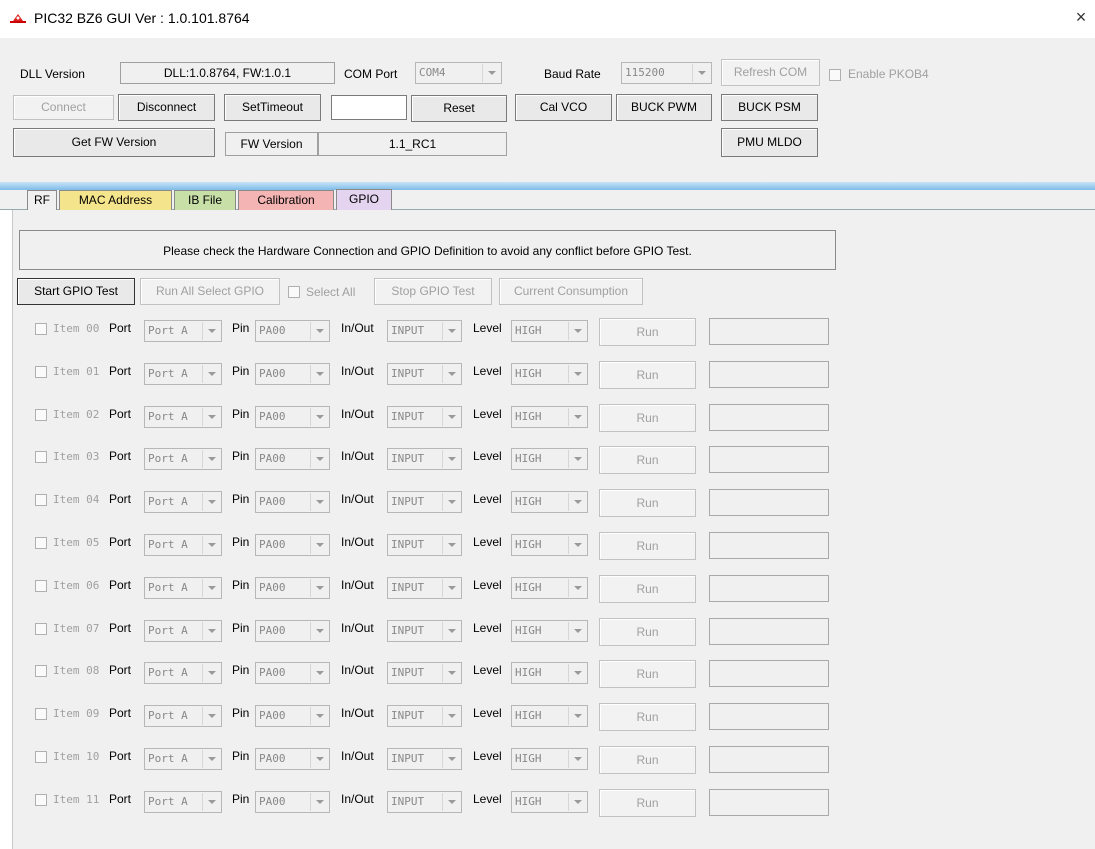 The width and height of the screenshot is (1095, 849). I want to click on enable-pkob4-checkbox, so click(835, 75).